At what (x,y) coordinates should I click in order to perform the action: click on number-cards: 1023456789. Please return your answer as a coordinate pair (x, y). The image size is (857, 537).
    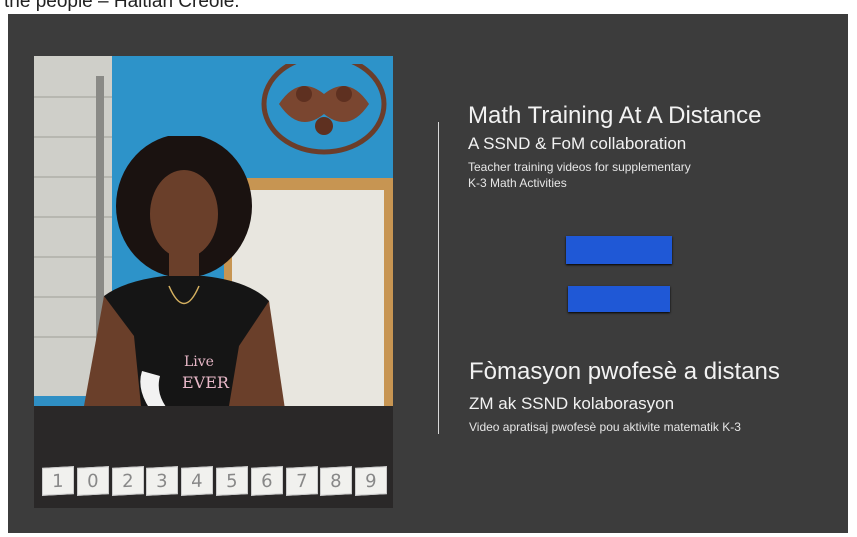
    Looking at the image, I should click on (214, 481).